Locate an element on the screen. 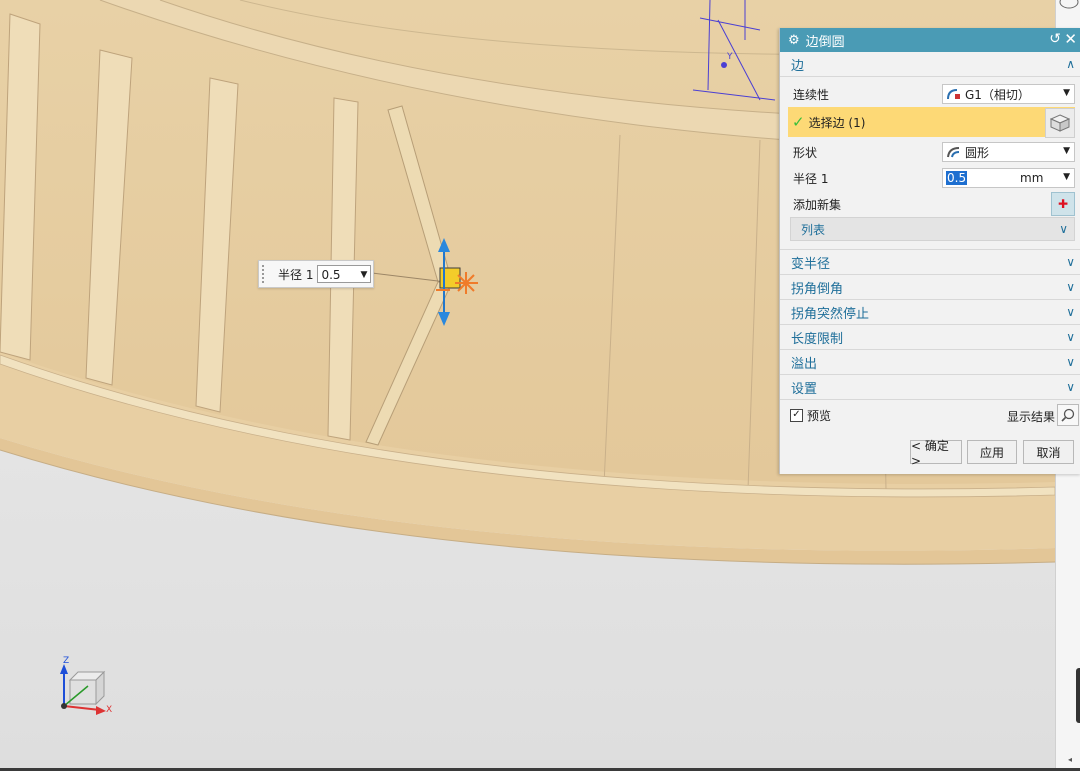 This screenshot has height=771, width=1080. show-result-button is located at coordinates (1068, 415).